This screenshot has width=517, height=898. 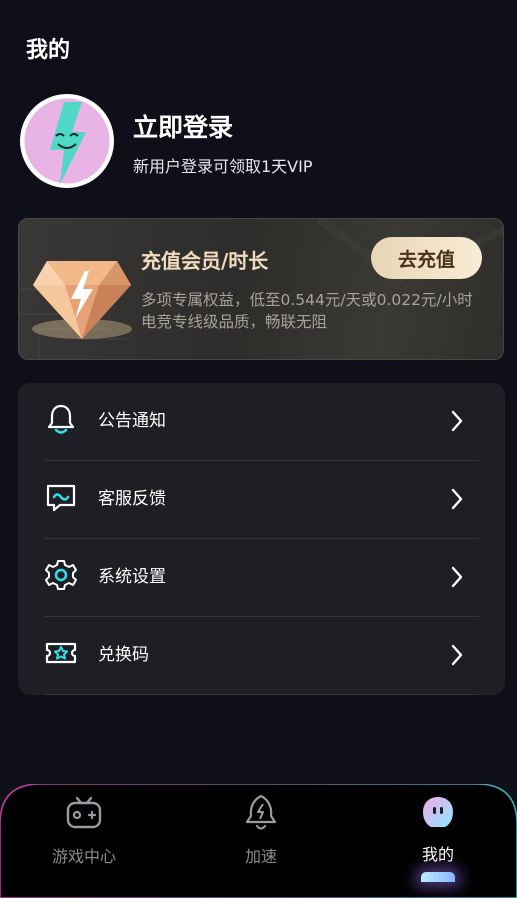 What do you see at coordinates (61, 498) in the screenshot?
I see `chat-icon` at bounding box center [61, 498].